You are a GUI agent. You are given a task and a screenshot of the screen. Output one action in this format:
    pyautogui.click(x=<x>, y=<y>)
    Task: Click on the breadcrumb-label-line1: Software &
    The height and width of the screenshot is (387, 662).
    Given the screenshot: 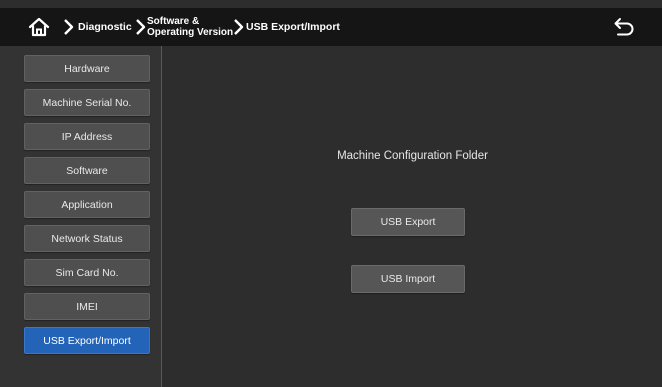 What is the action you would take?
    pyautogui.click(x=173, y=21)
    